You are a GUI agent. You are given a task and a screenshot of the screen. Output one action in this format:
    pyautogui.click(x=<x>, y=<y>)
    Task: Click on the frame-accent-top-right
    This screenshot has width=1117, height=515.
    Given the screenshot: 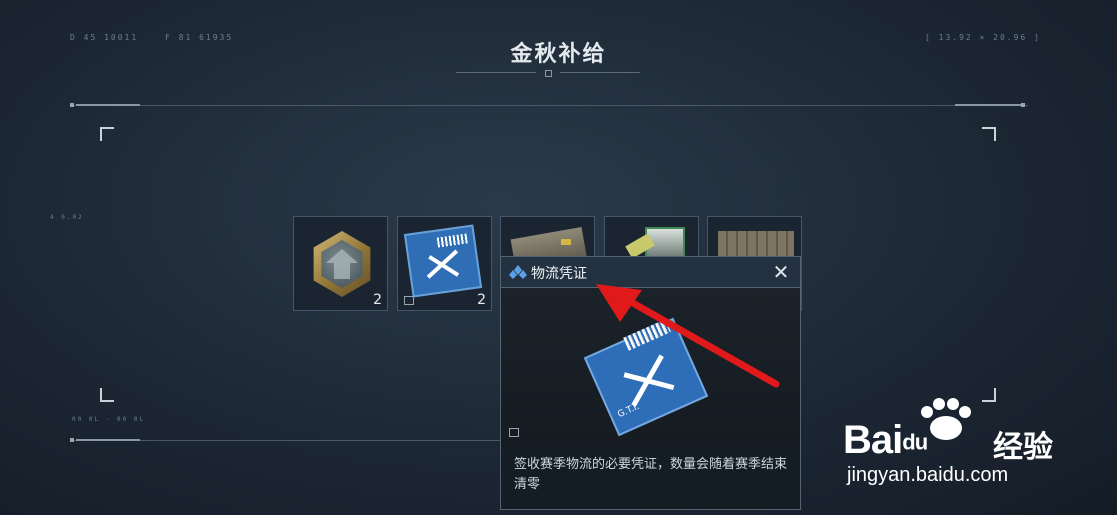 What is the action you would take?
    pyautogui.click(x=988, y=105)
    